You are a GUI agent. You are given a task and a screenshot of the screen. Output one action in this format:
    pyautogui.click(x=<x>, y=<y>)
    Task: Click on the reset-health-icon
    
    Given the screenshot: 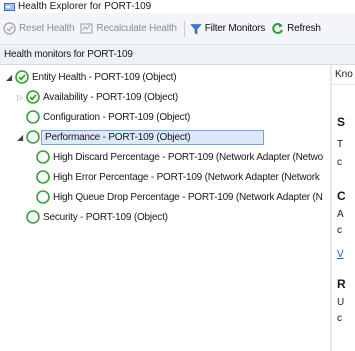 What is the action you would take?
    pyautogui.click(x=9, y=28)
    